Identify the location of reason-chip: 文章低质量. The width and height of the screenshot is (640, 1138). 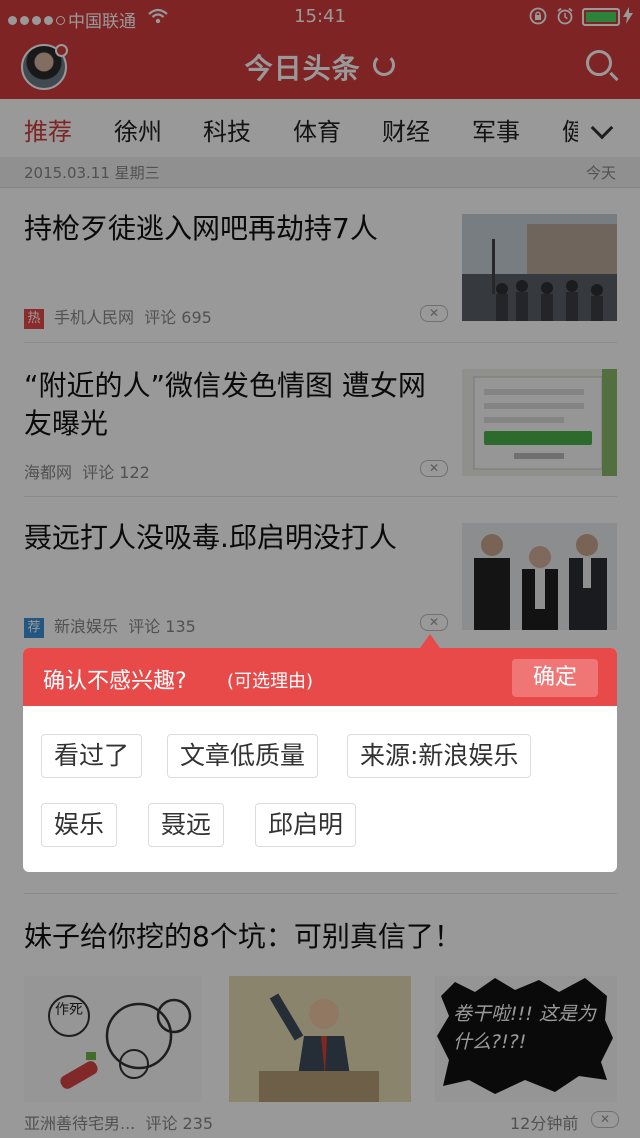
(243, 756).